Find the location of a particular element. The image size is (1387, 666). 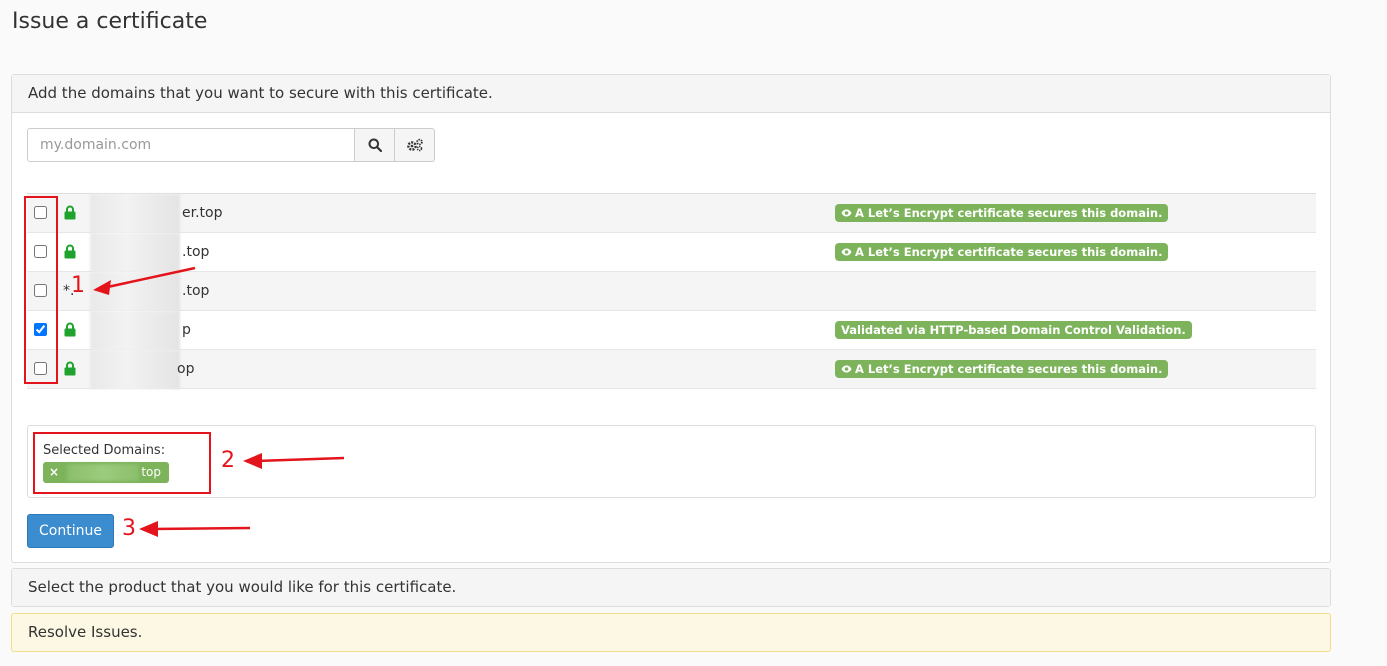

domain-name: er.top is located at coordinates (202, 213).